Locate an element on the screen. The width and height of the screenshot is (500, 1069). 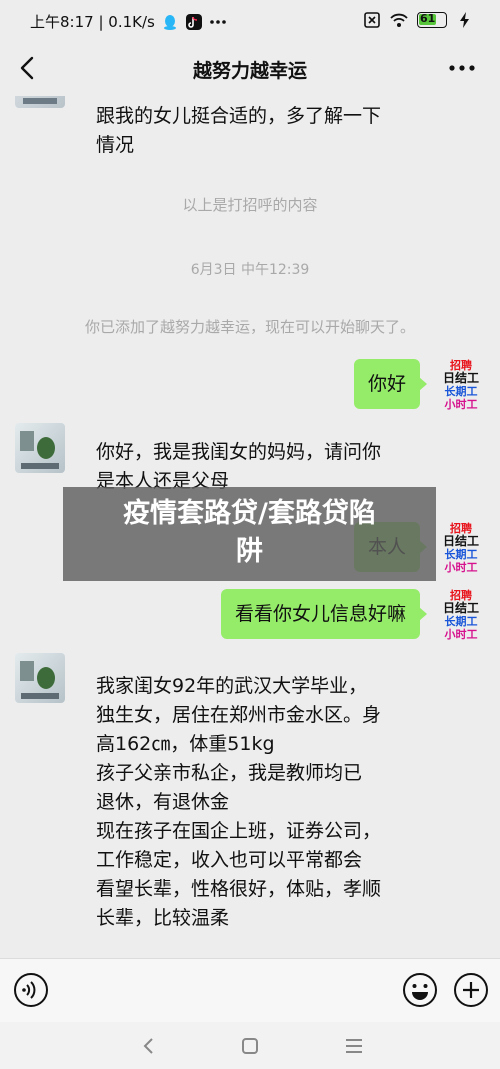
message-line: 高162㎝，体重51kg is located at coordinates (185, 744).